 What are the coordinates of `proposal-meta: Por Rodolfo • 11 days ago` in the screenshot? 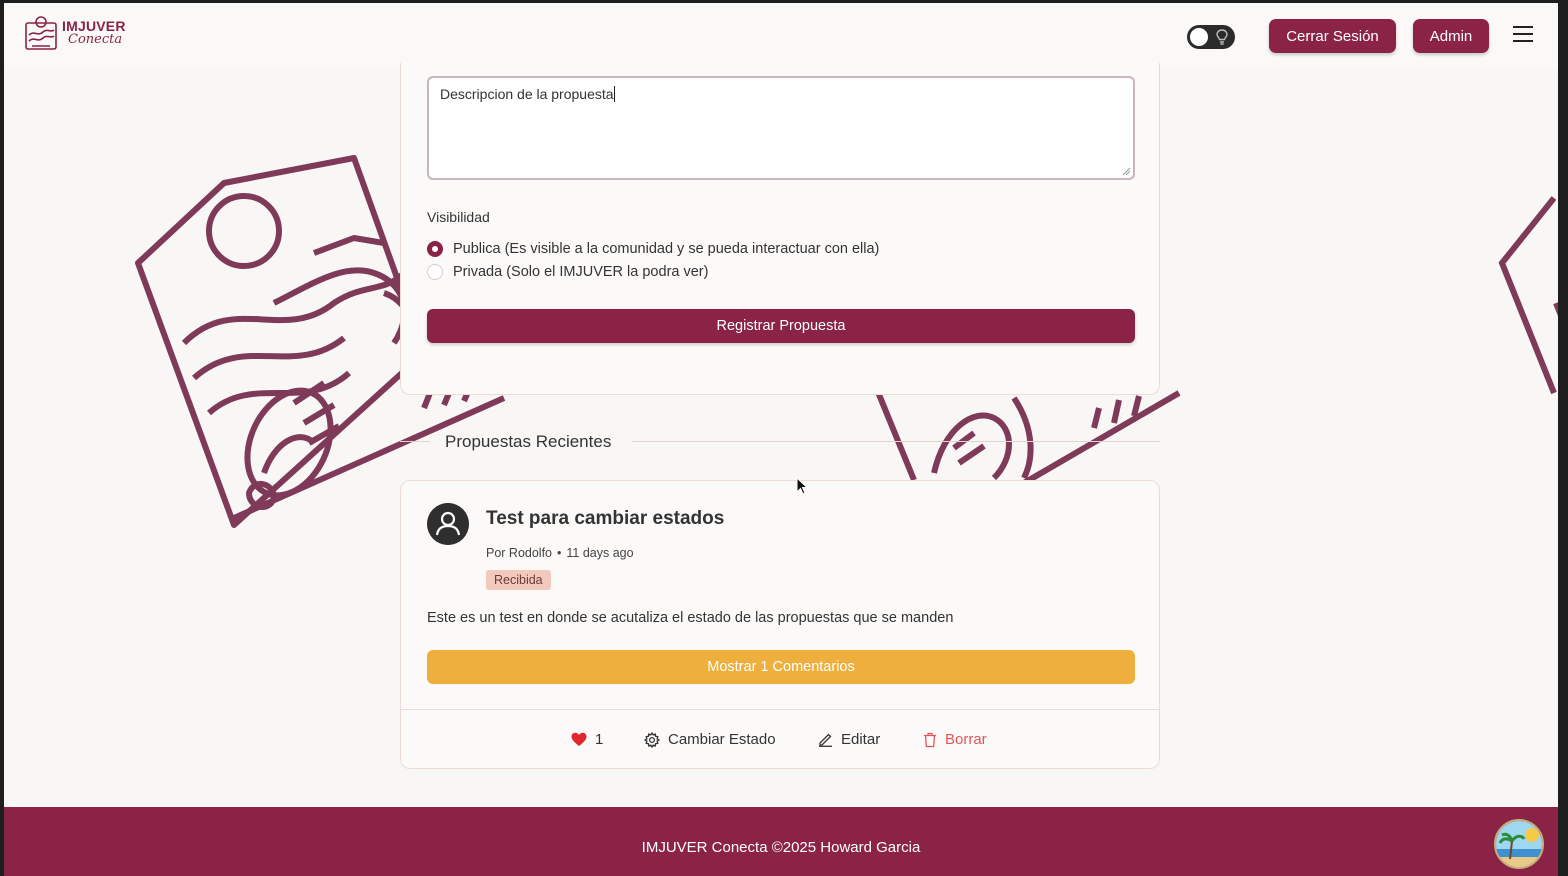 It's located at (560, 553).